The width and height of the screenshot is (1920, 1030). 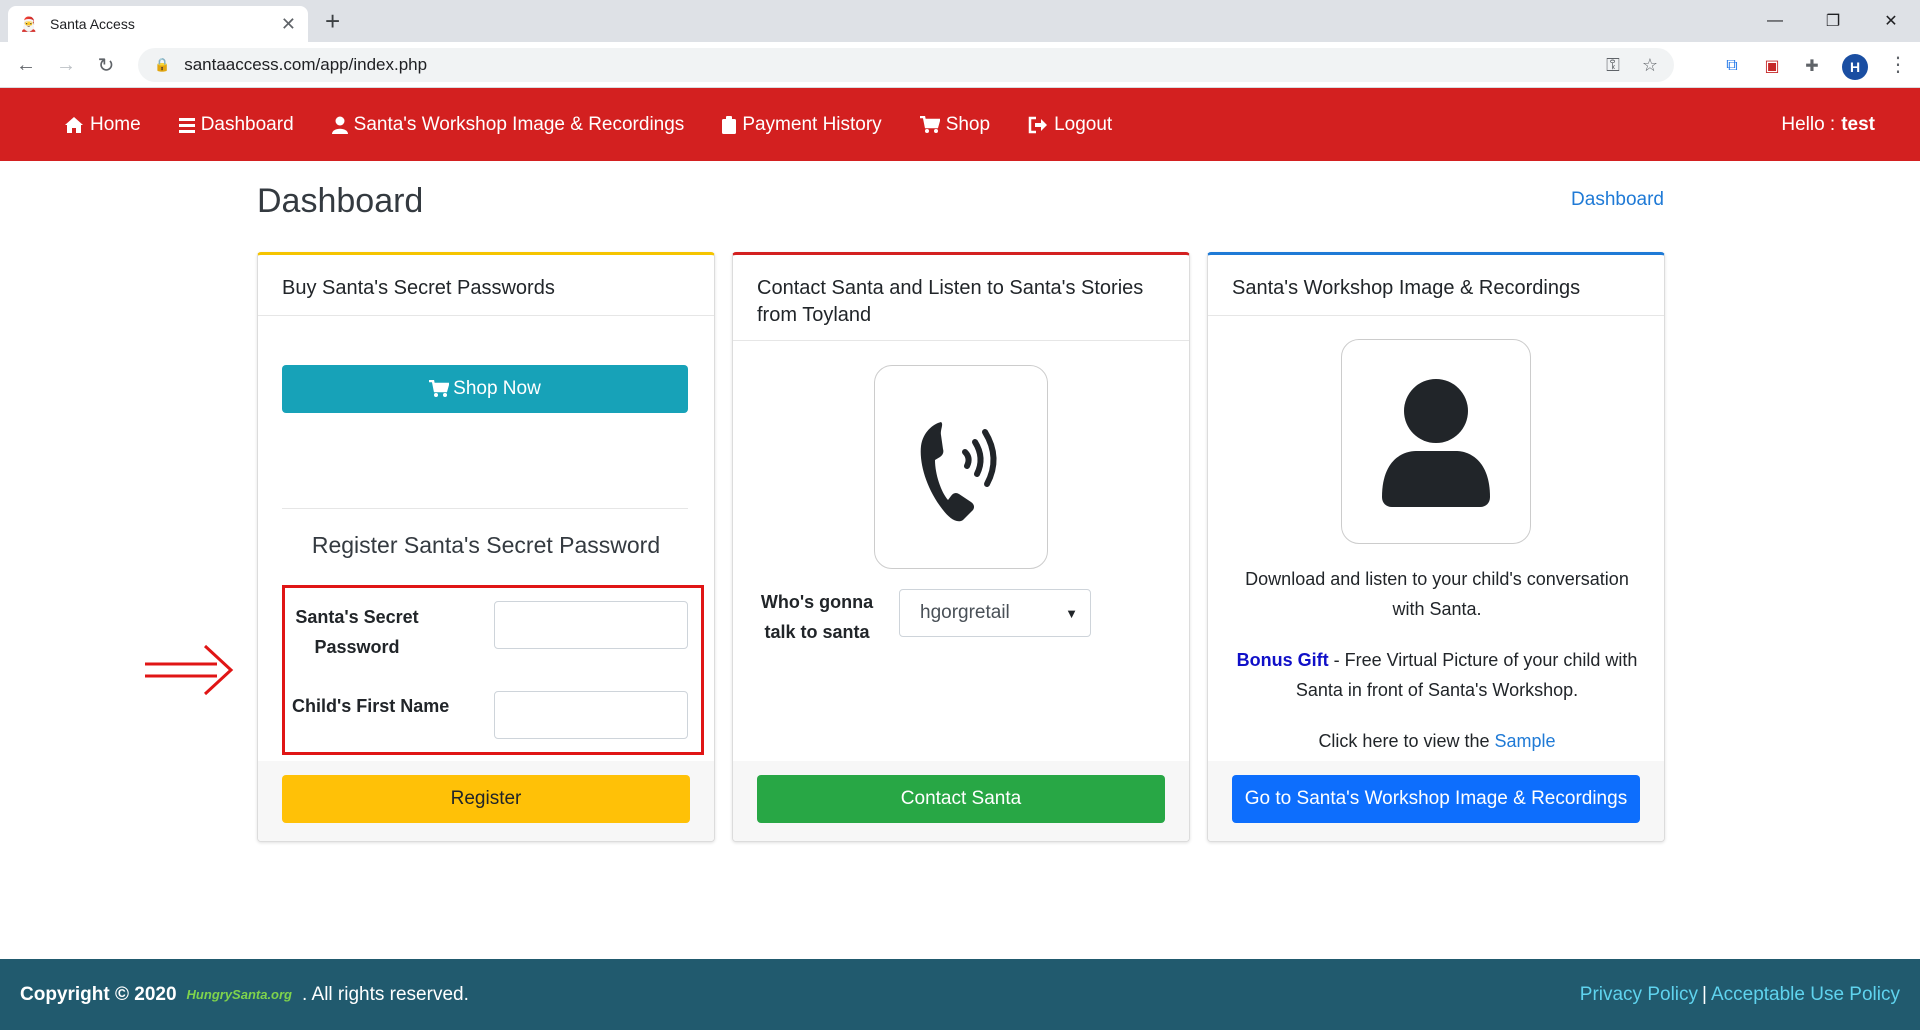 I want to click on nav-shop-label: Shop, so click(x=968, y=124).